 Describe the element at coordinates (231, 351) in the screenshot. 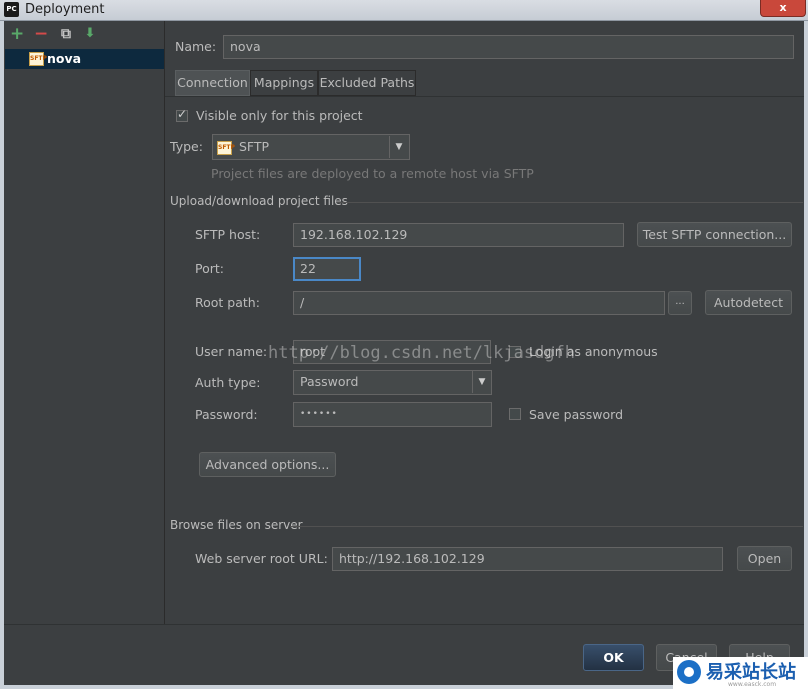

I see `user-name-label: User name:` at that location.